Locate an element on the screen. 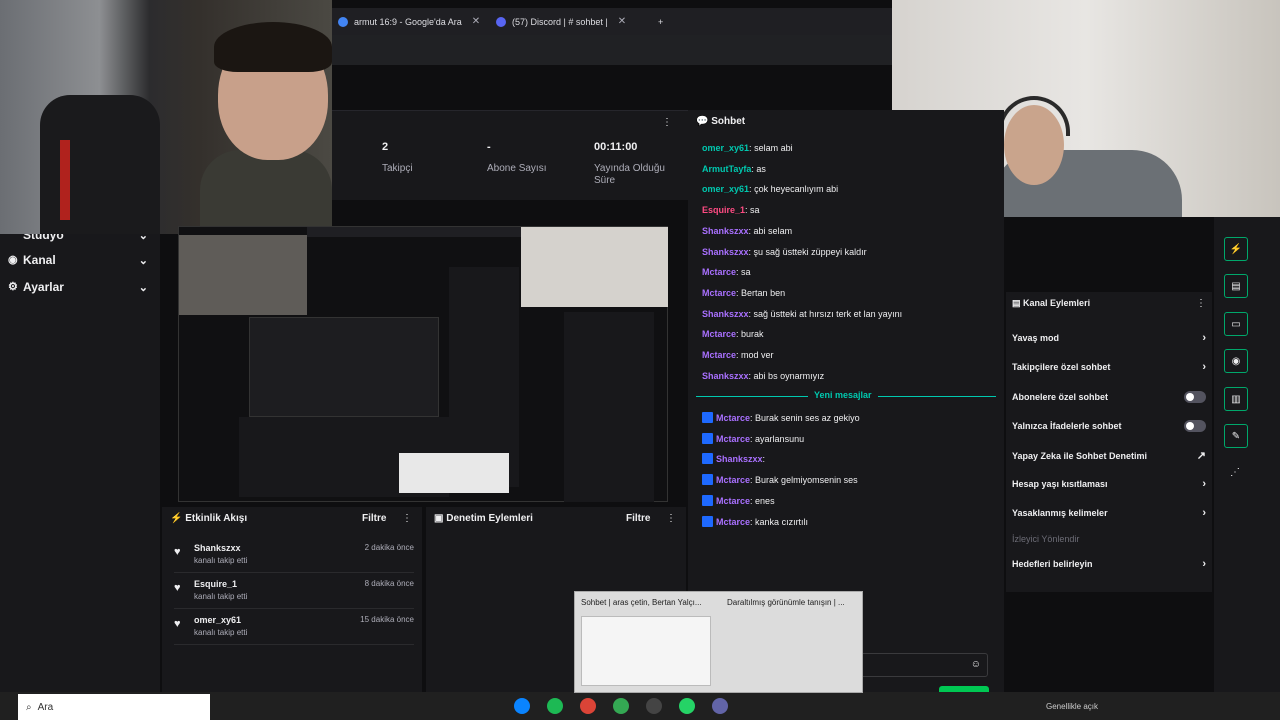 The height and width of the screenshot is (720, 1280). chat-text: as is located at coordinates (761, 168).